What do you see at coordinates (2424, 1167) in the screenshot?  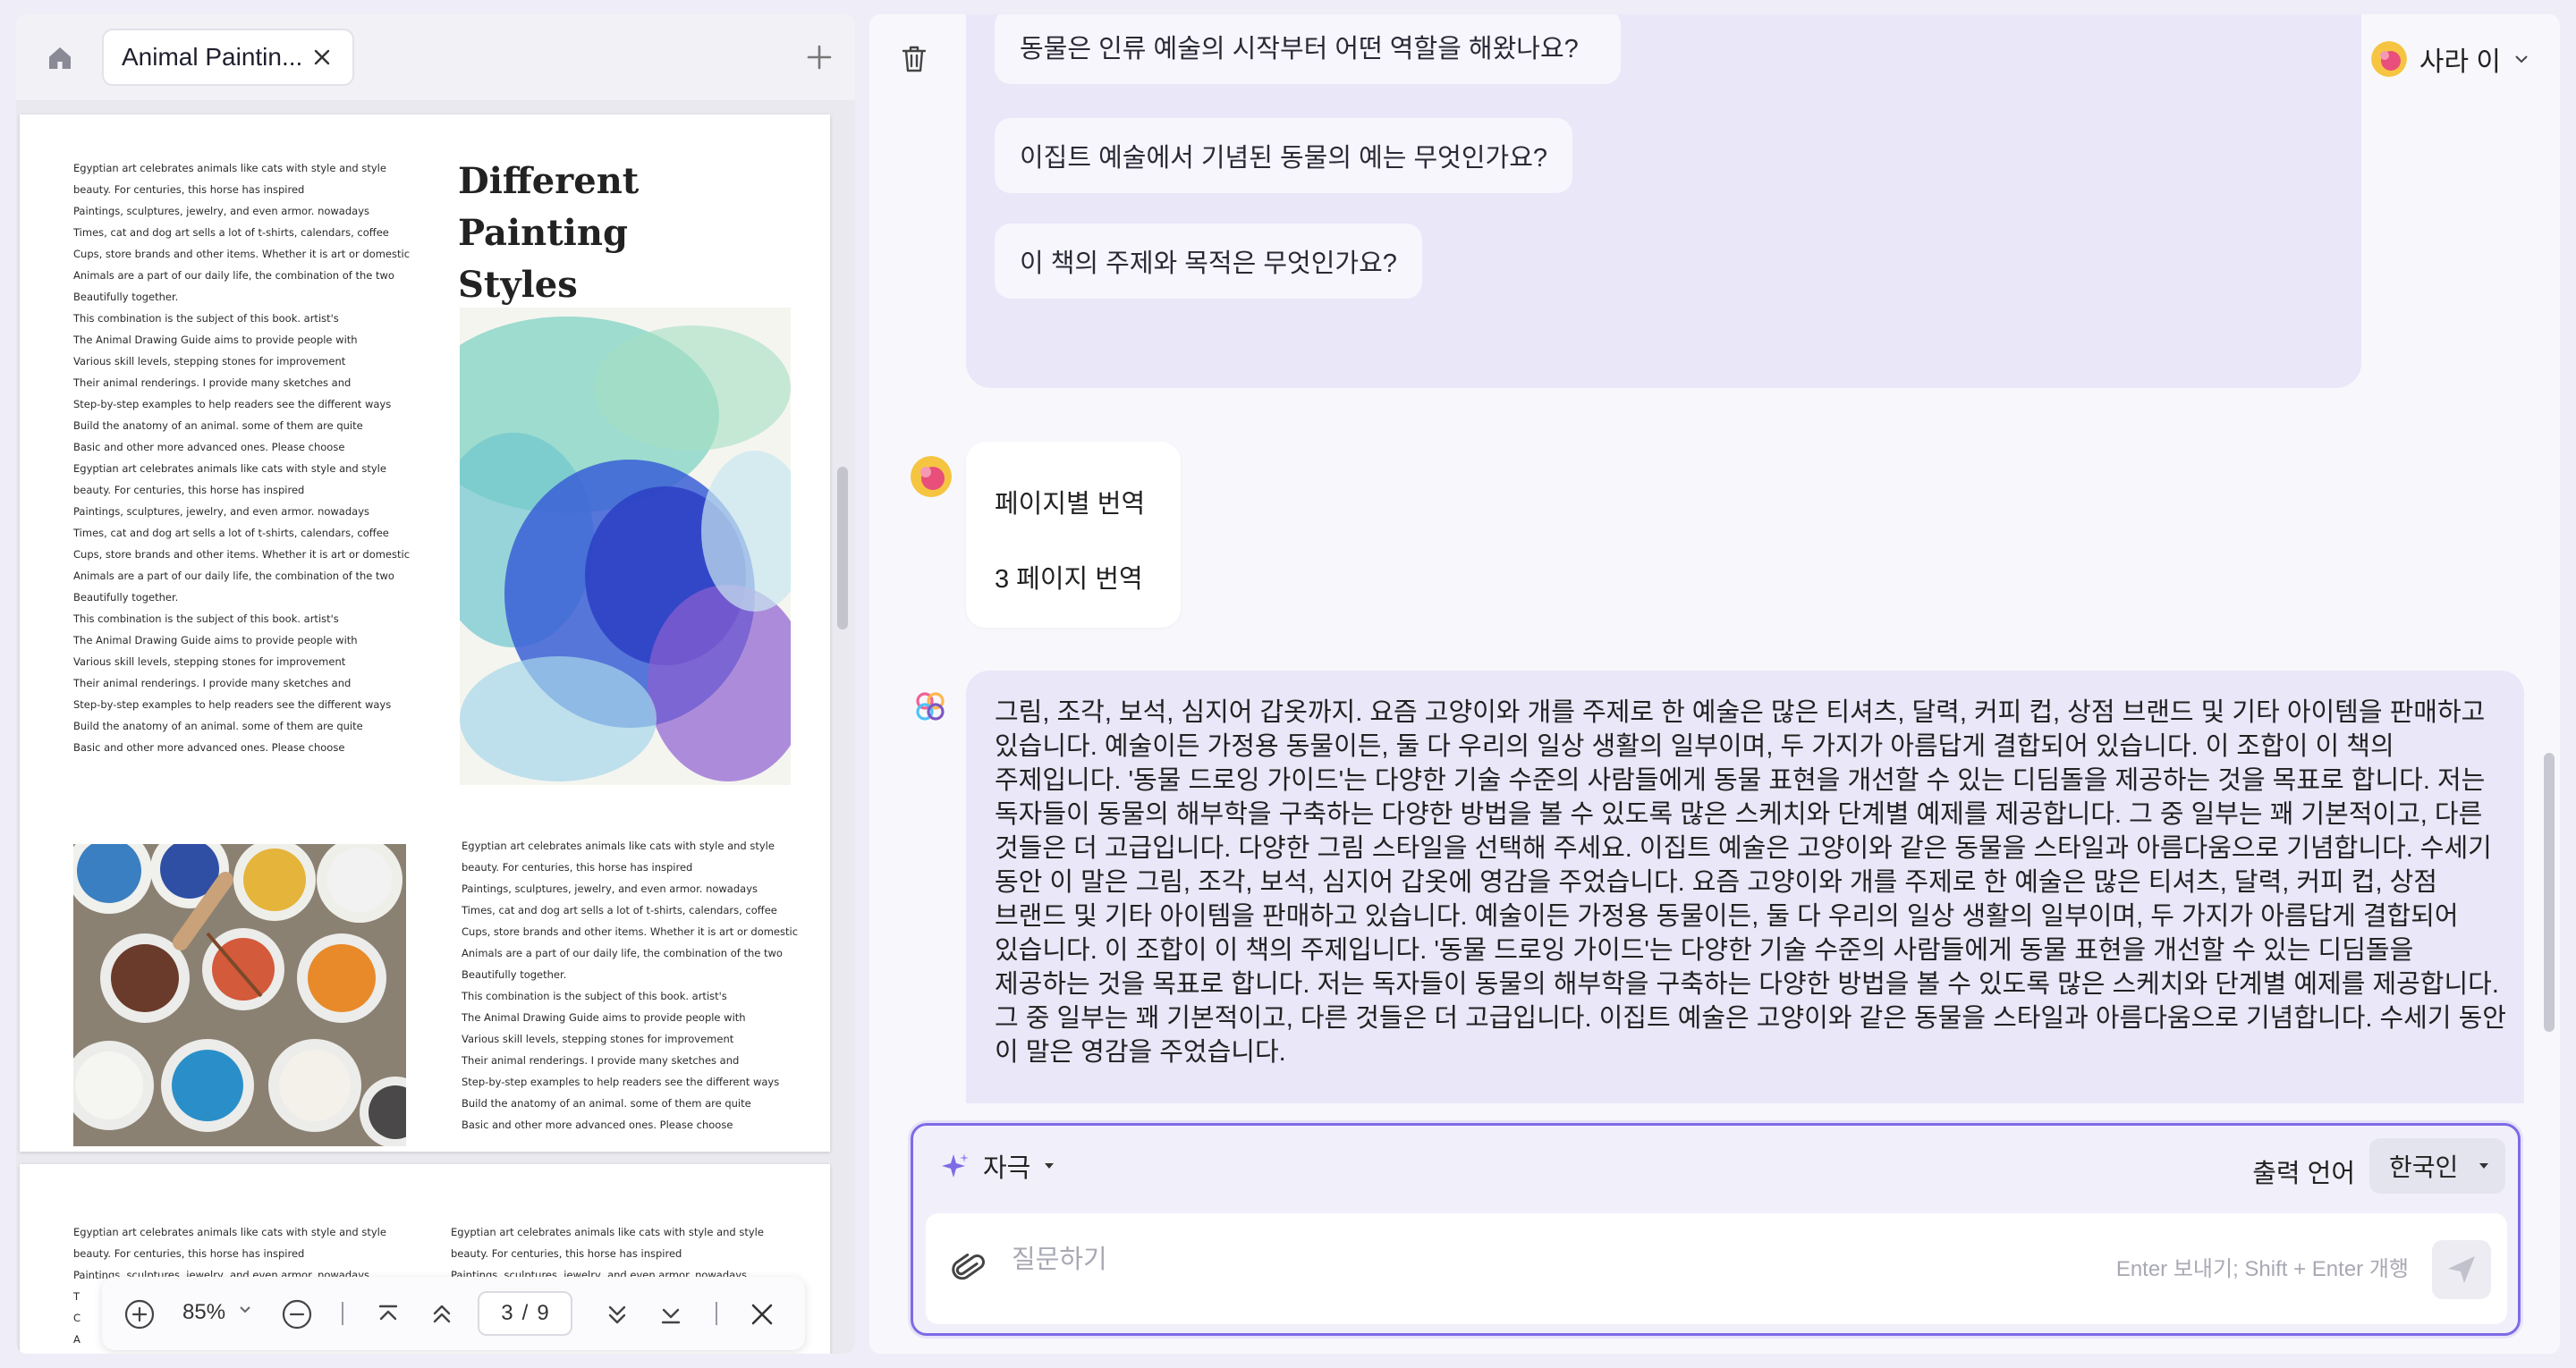 I see `output-language-value: 한국인` at bounding box center [2424, 1167].